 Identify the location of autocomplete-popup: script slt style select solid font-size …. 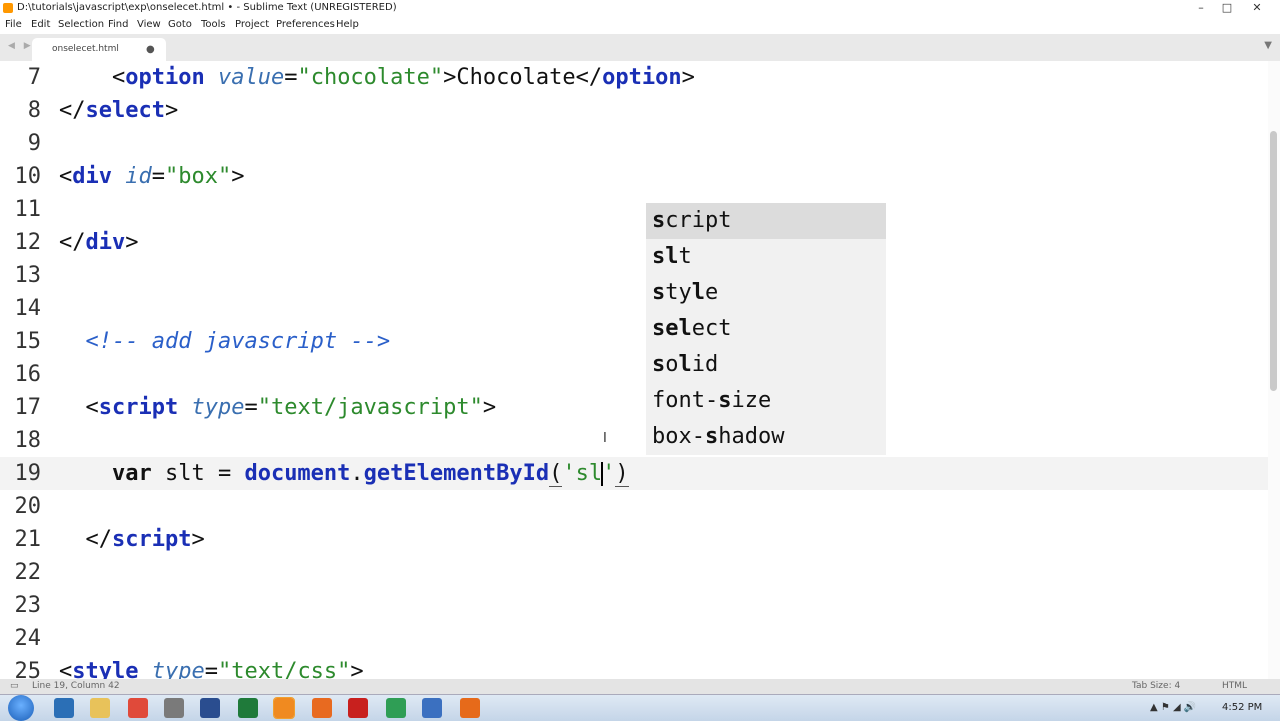
(766, 329).